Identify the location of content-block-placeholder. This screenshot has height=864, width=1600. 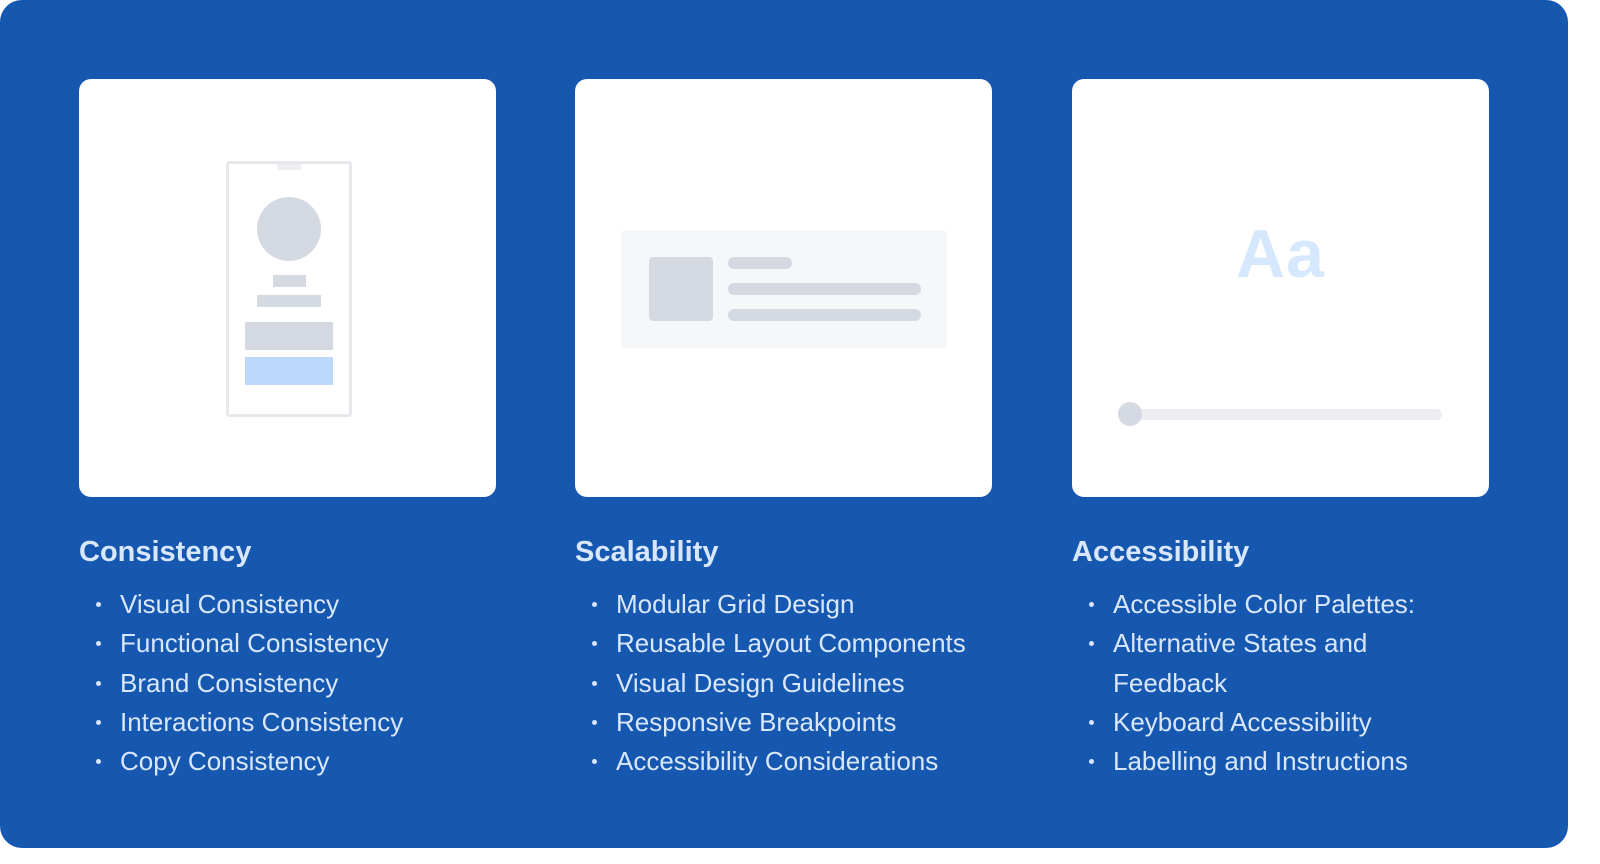
(289, 336).